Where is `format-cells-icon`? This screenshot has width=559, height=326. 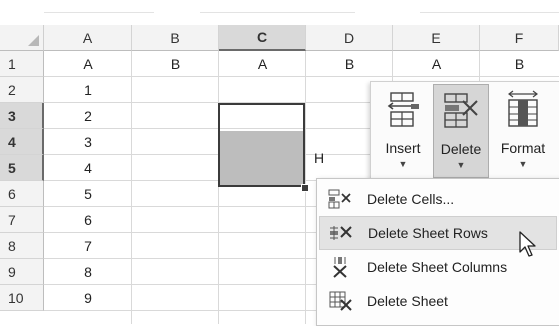
format-cells-icon is located at coordinates (523, 108).